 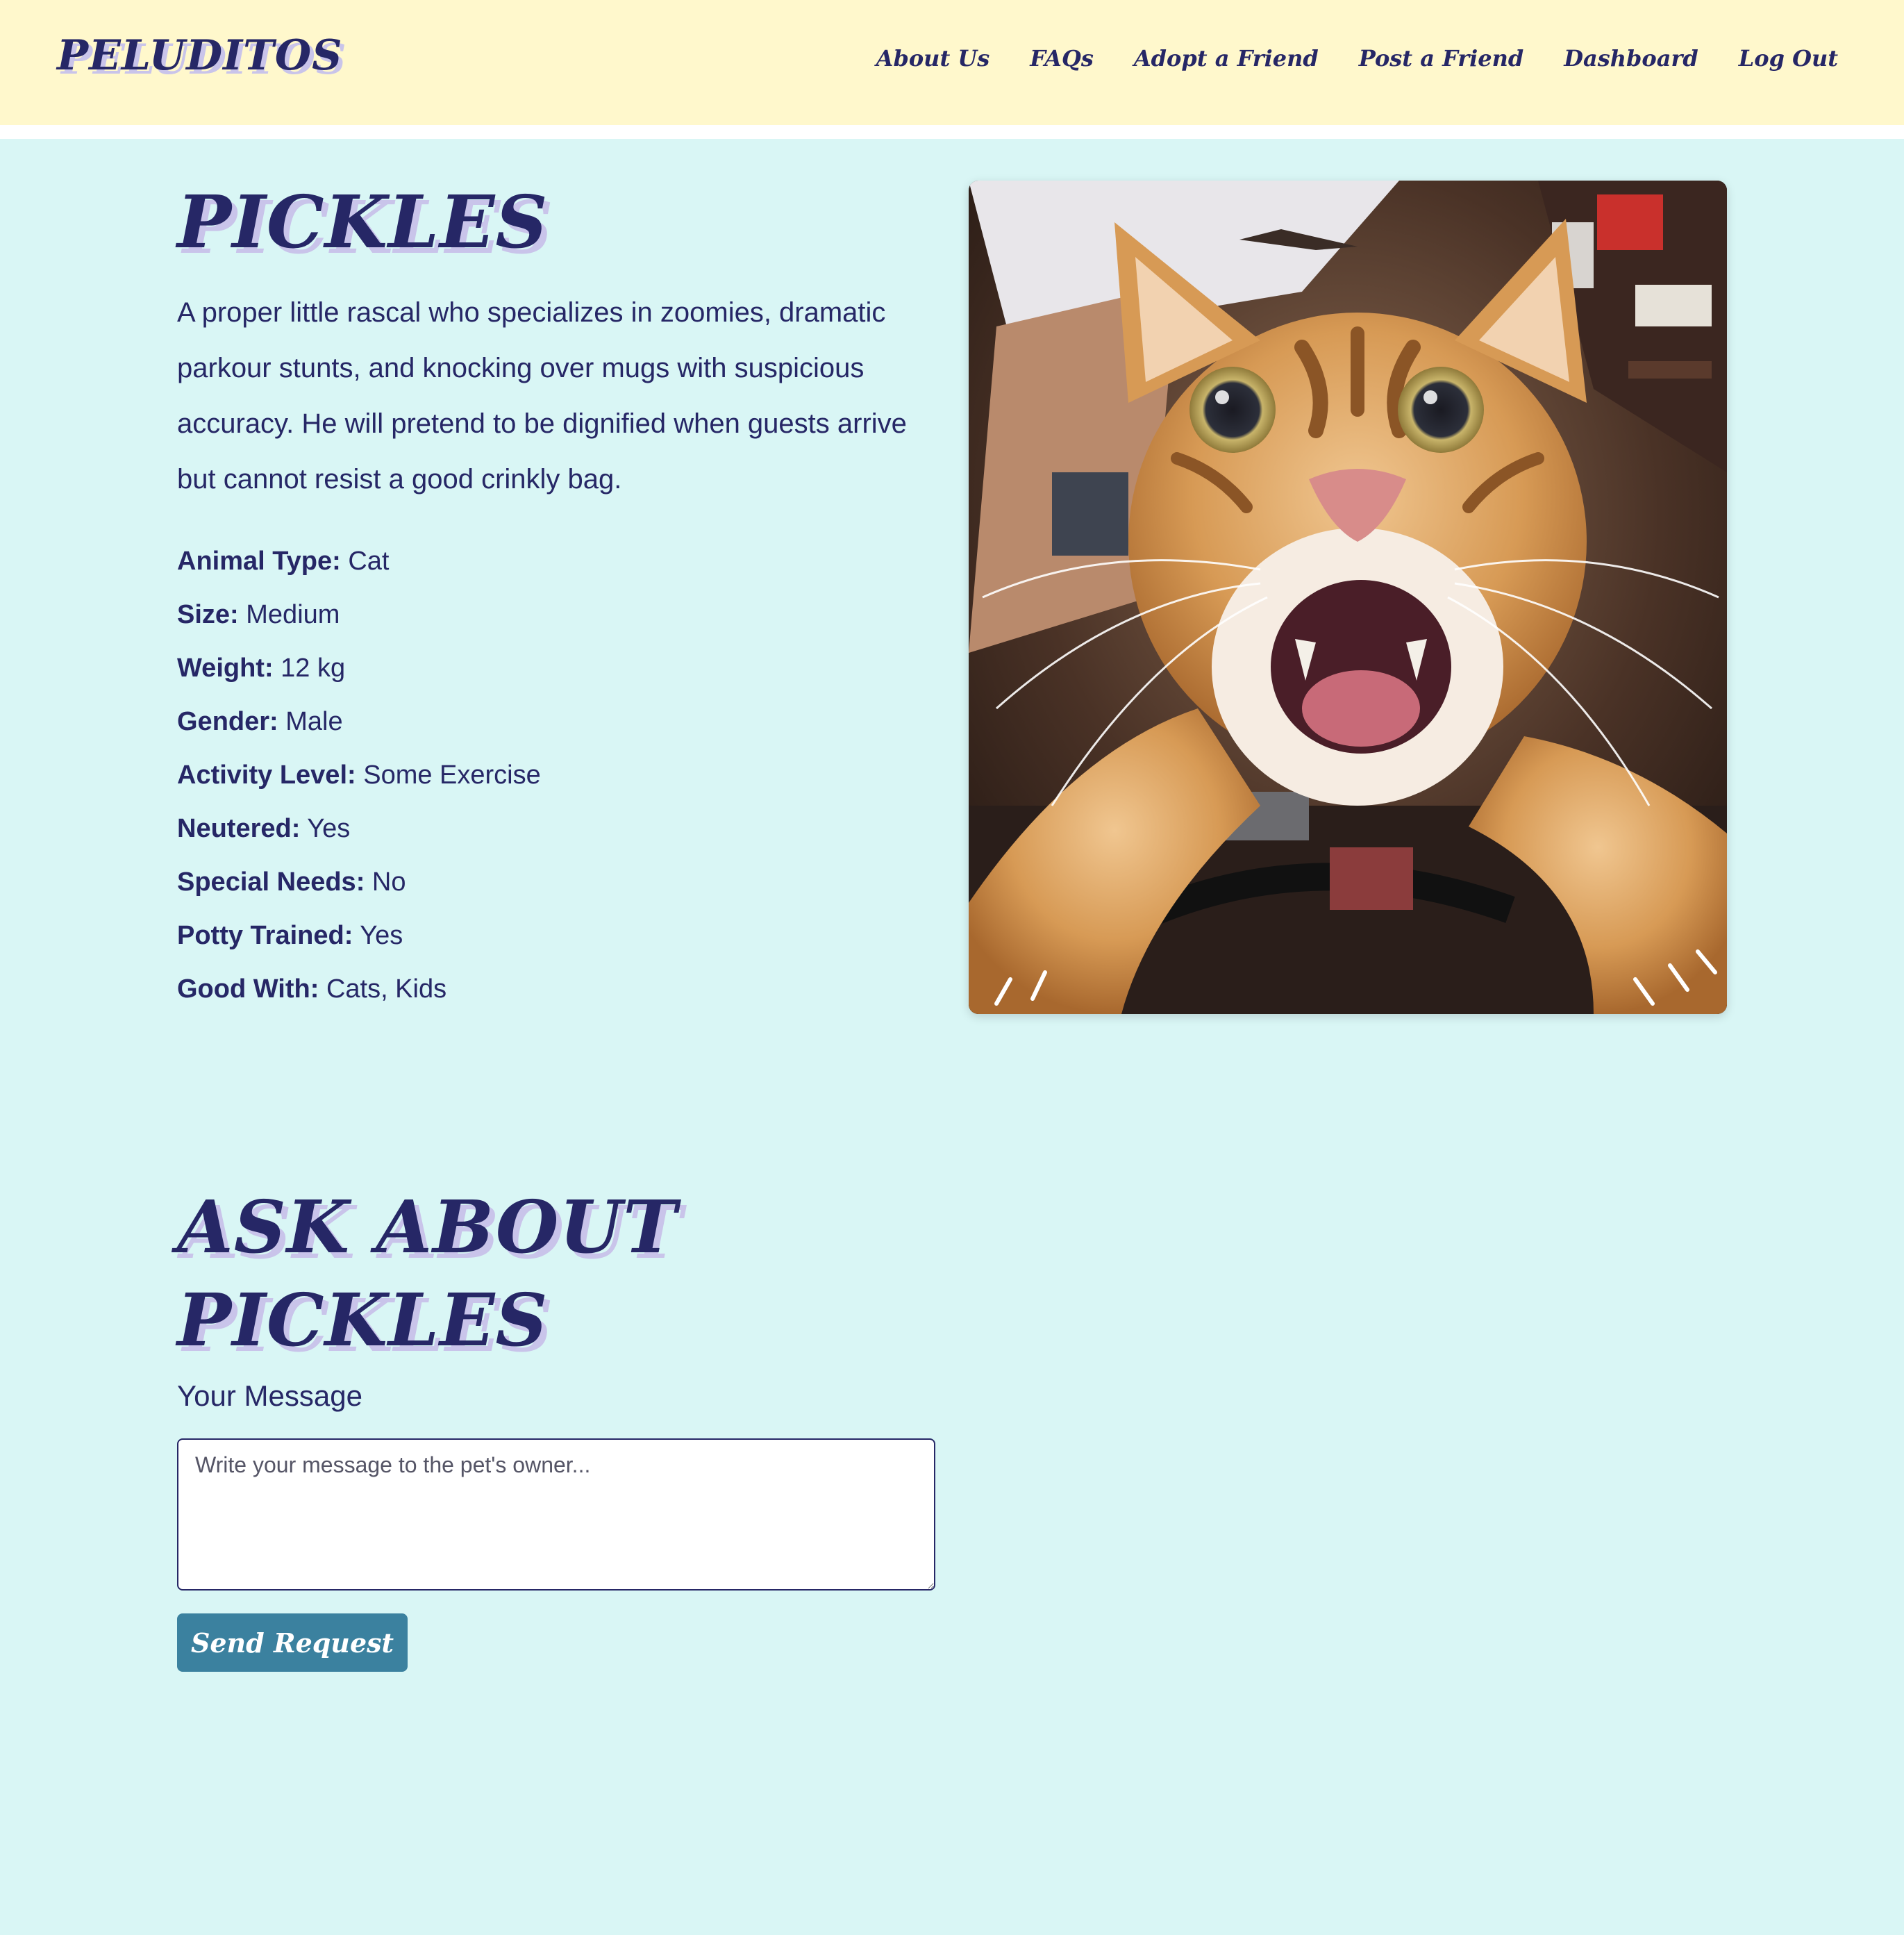 I want to click on header-divider, so click(x=952, y=132).